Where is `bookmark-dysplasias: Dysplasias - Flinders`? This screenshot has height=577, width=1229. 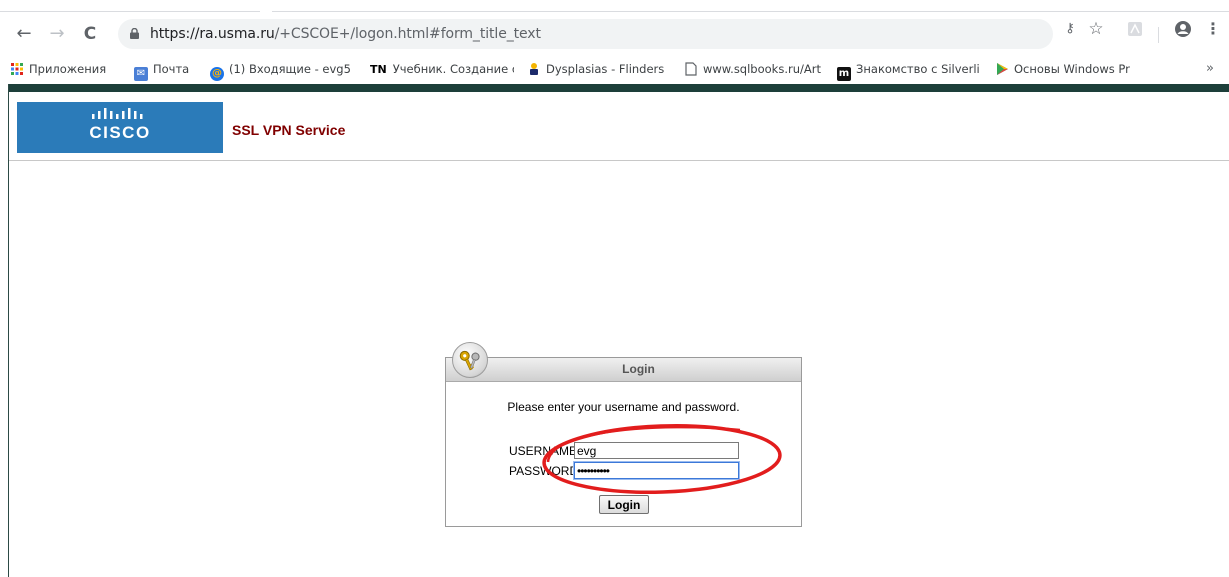 bookmark-dysplasias: Dysplasias - Flinders is located at coordinates (598, 69).